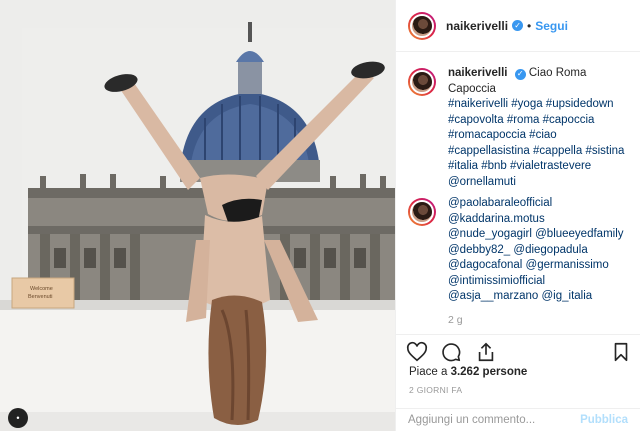 This screenshot has width=640, height=431. I want to click on sign-text-benvenuti: Benvenuti, so click(40, 297).